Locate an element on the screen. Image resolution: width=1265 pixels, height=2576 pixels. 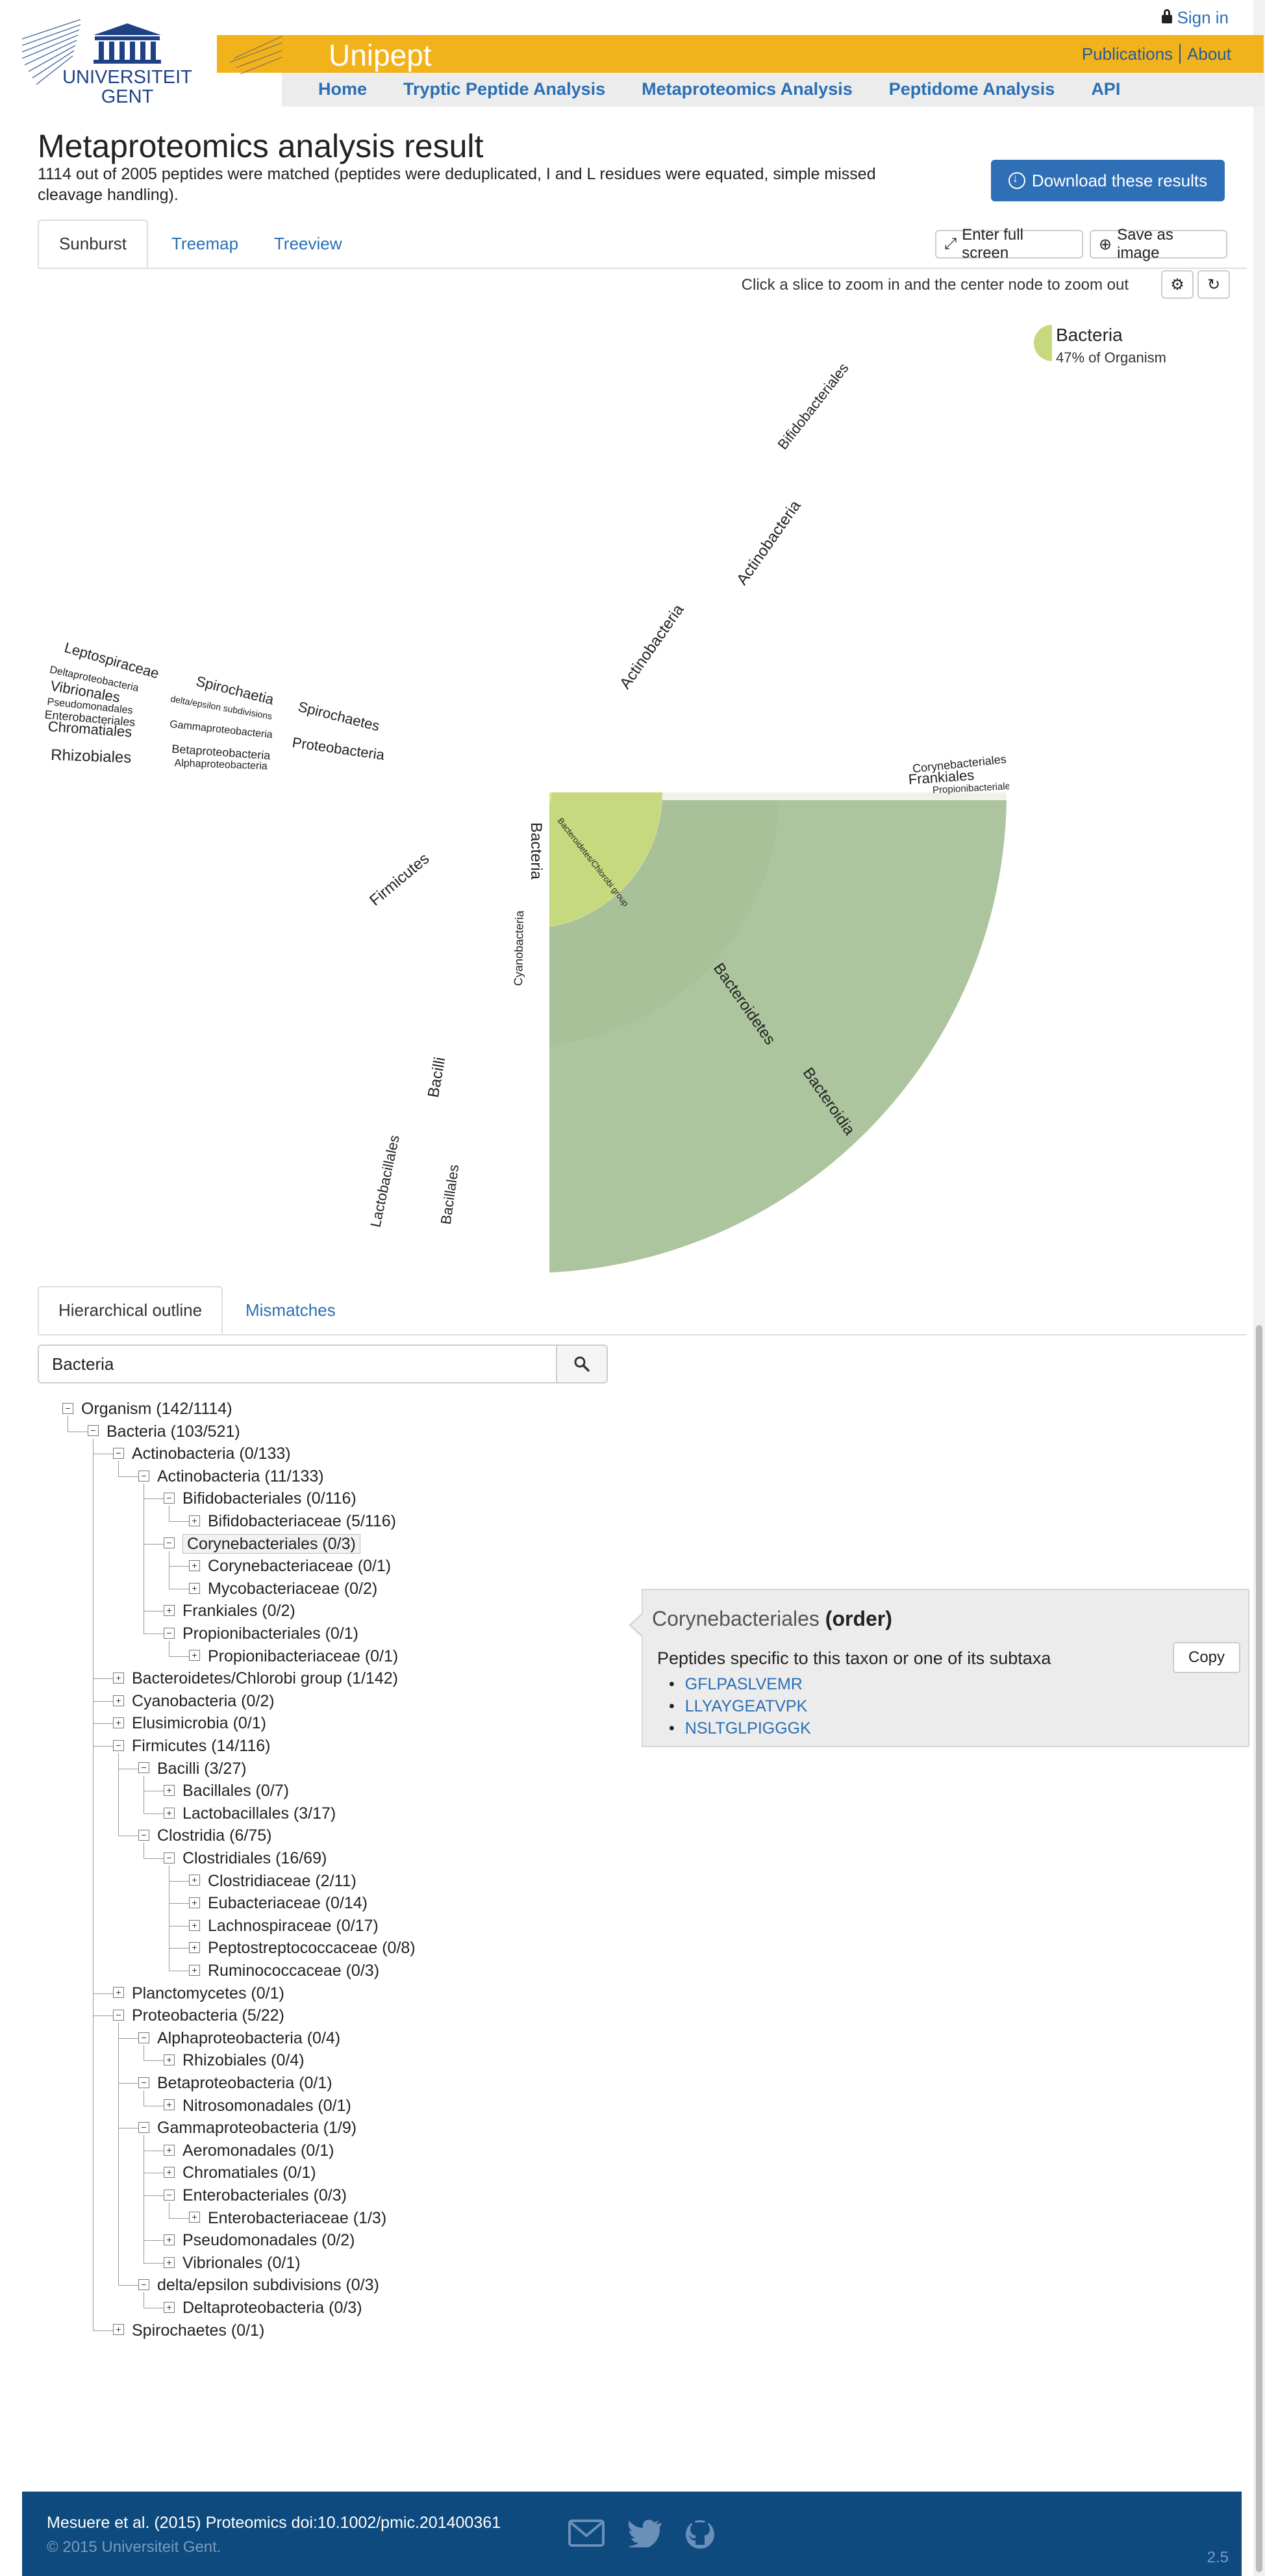
tree-node: + Corynebacteriaceae (0/1) is located at coordinates (290, 1566).